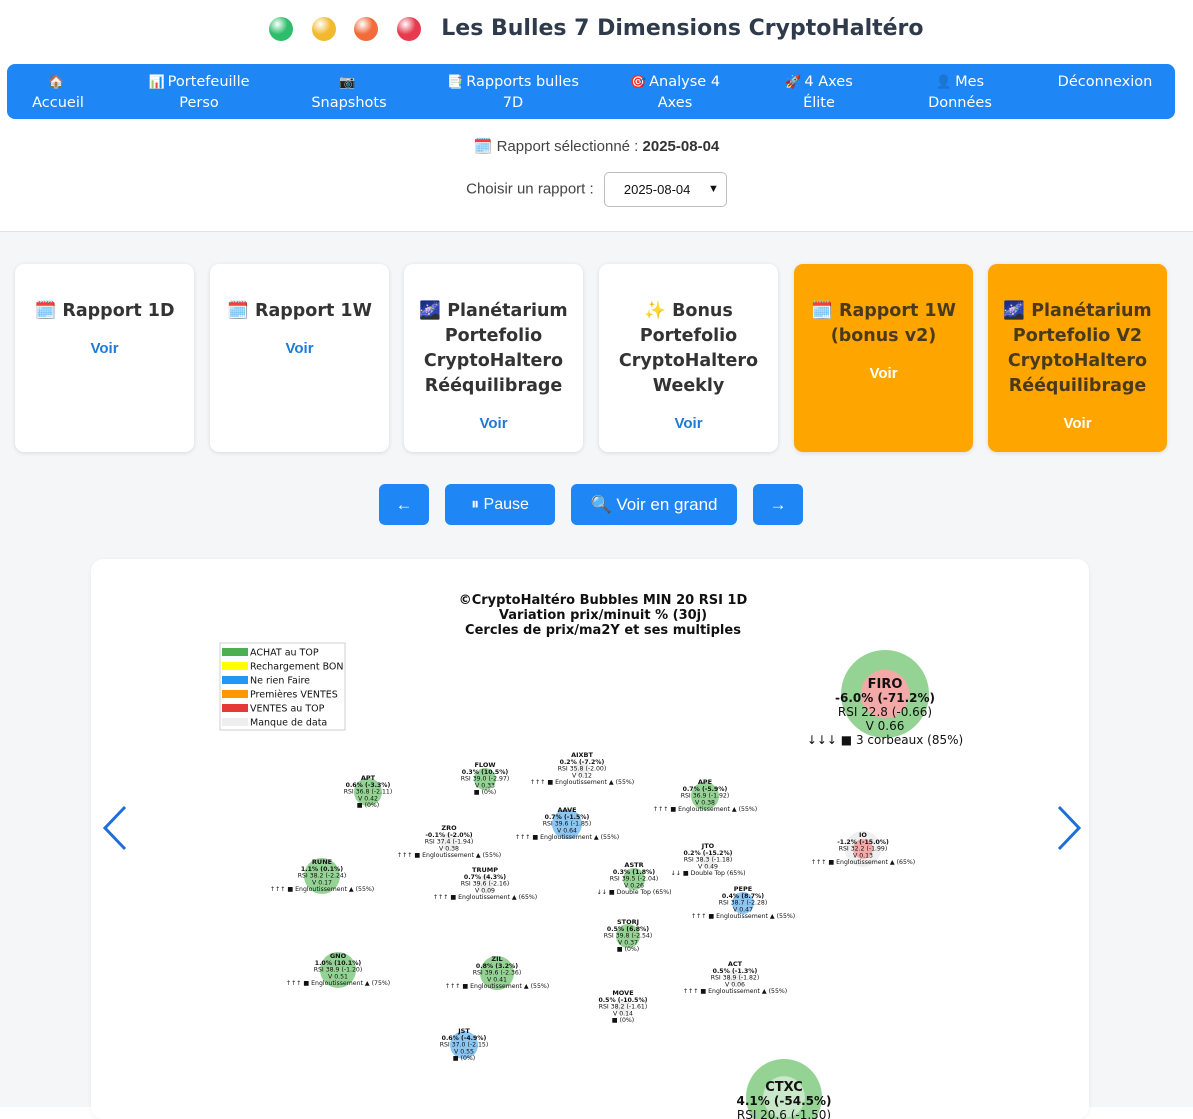 The height and width of the screenshot is (1119, 1193). I want to click on green-dot-icon, so click(281, 28).